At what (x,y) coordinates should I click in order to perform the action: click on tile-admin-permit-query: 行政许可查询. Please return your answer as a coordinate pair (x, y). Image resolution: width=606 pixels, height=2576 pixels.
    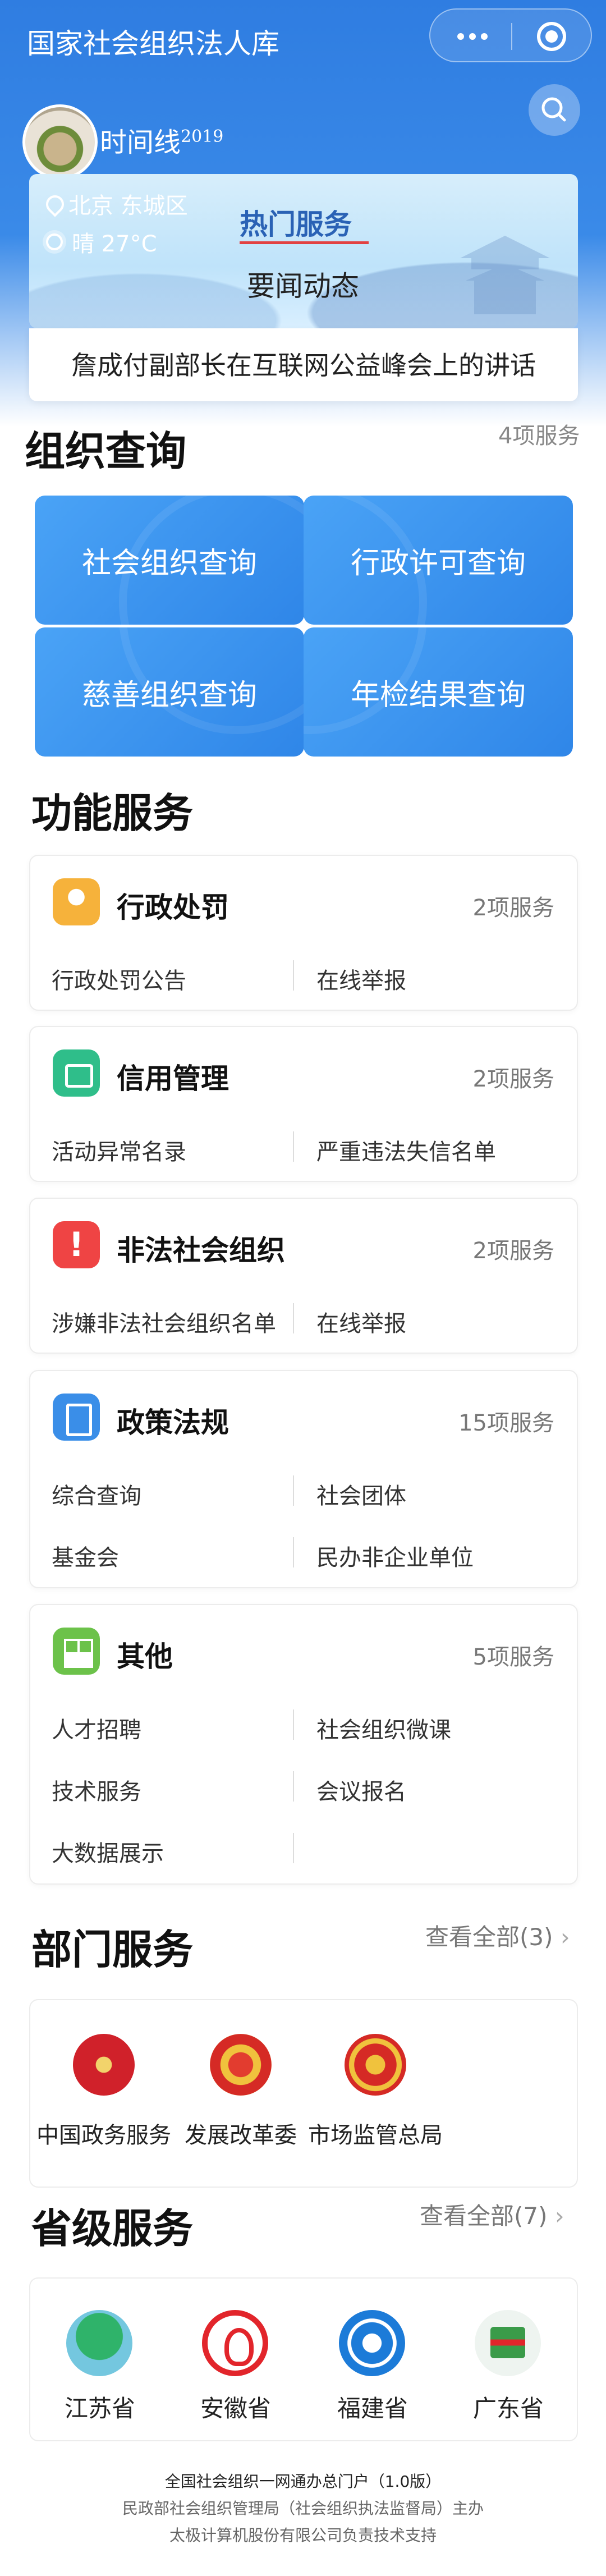
    Looking at the image, I should click on (438, 560).